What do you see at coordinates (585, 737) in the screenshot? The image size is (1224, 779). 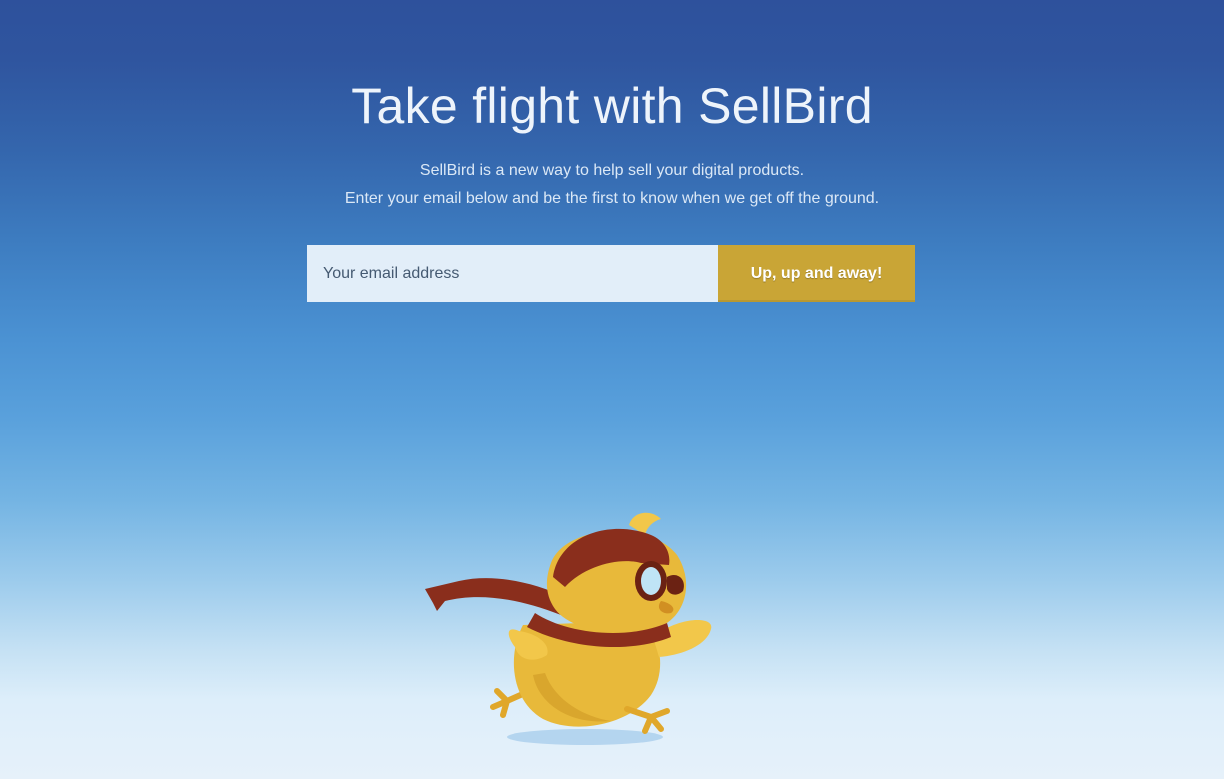 I see `mascot-shadow` at bounding box center [585, 737].